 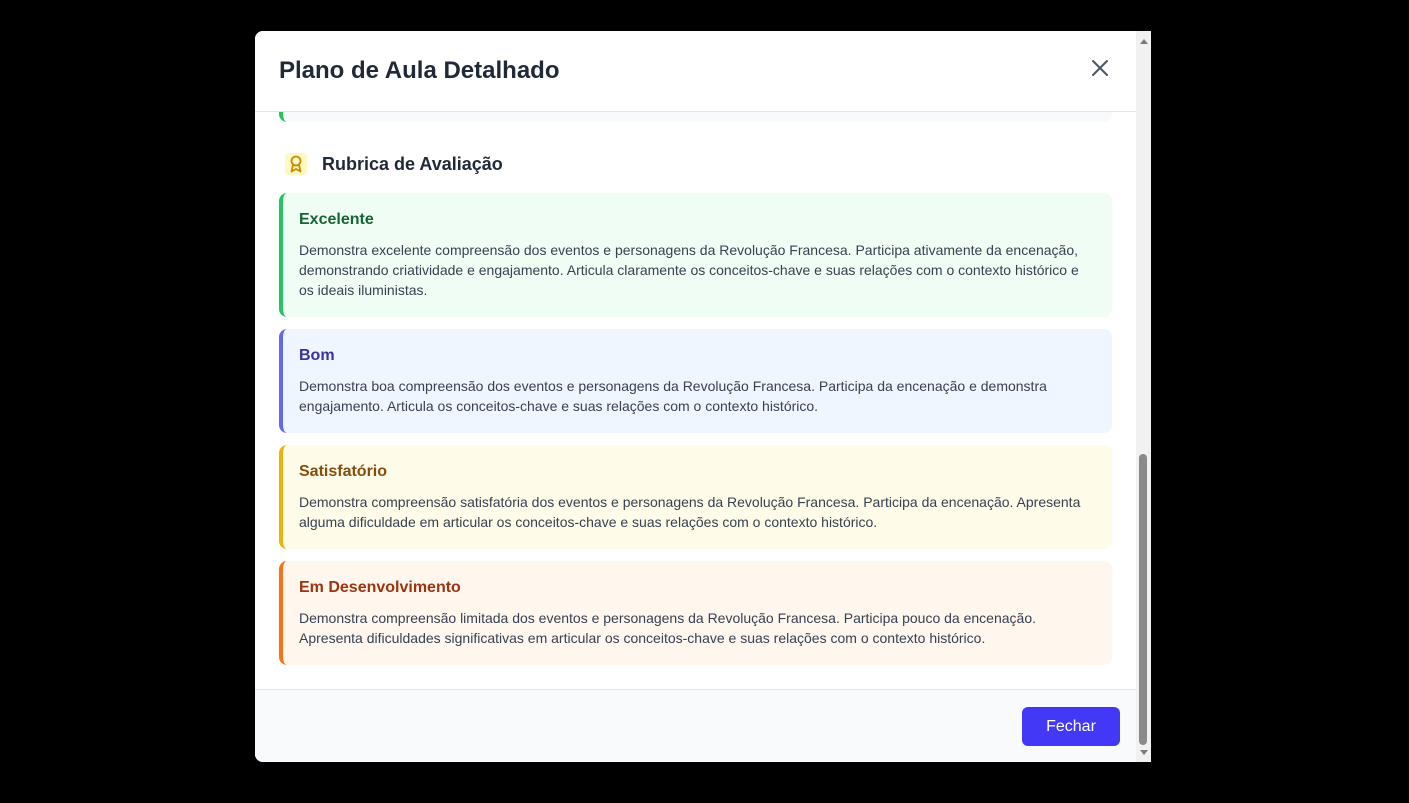 I want to click on rubric-section-heading: Rubrica de Avaliação, so click(x=394, y=164).